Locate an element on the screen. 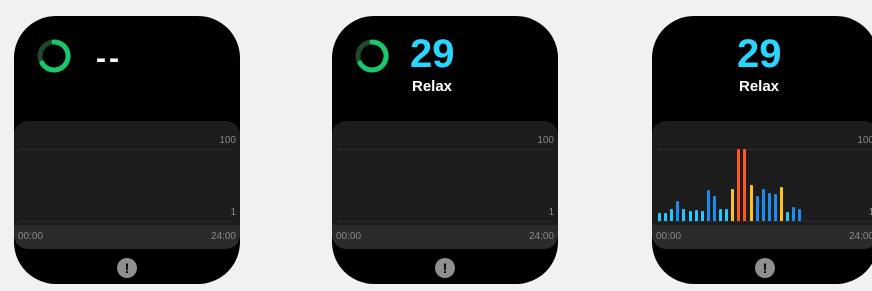 This screenshot has width=872, height=291. stress-value: -- is located at coordinates (109, 58).